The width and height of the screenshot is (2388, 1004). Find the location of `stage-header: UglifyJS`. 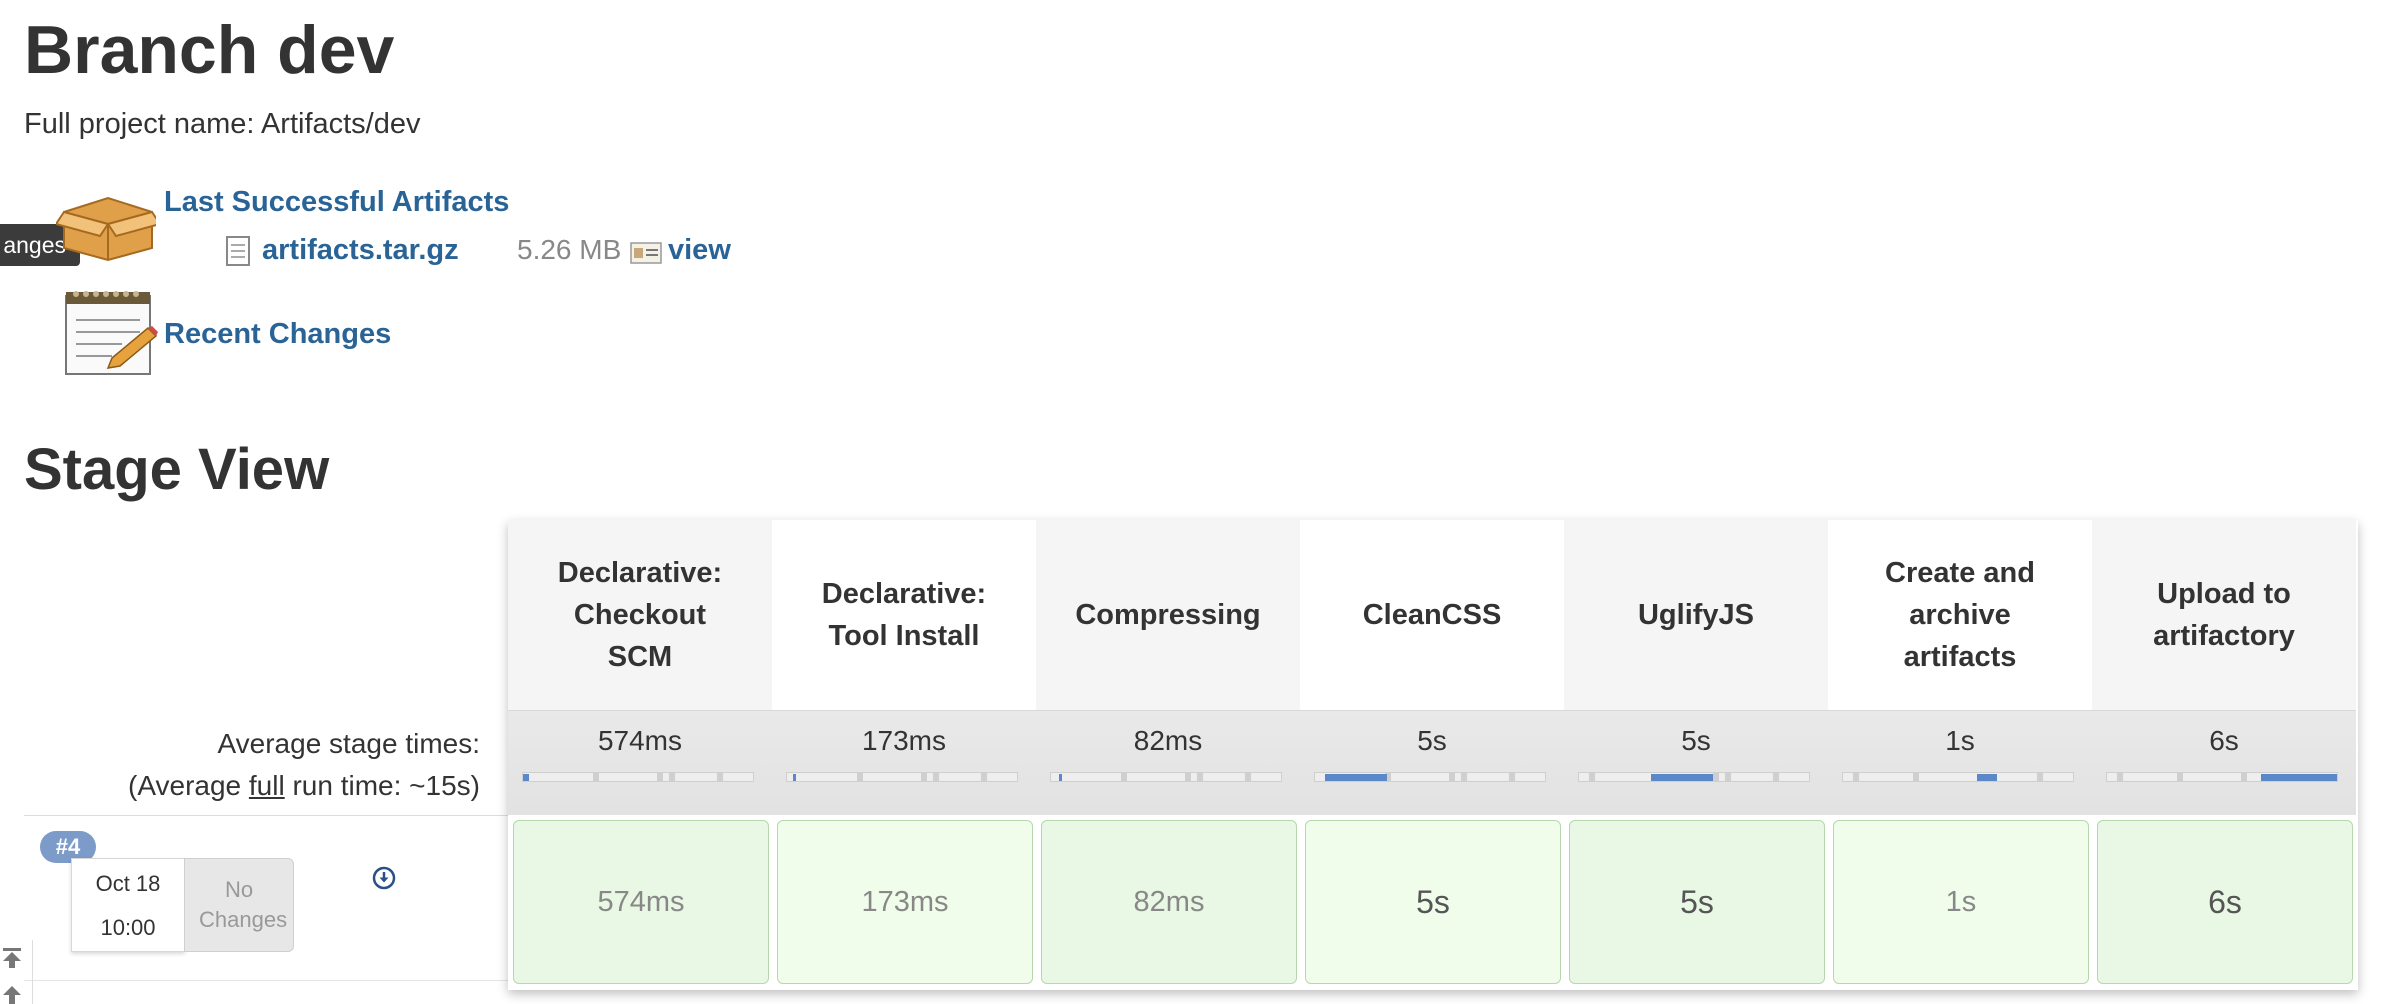

stage-header: UglifyJS is located at coordinates (1696, 615).